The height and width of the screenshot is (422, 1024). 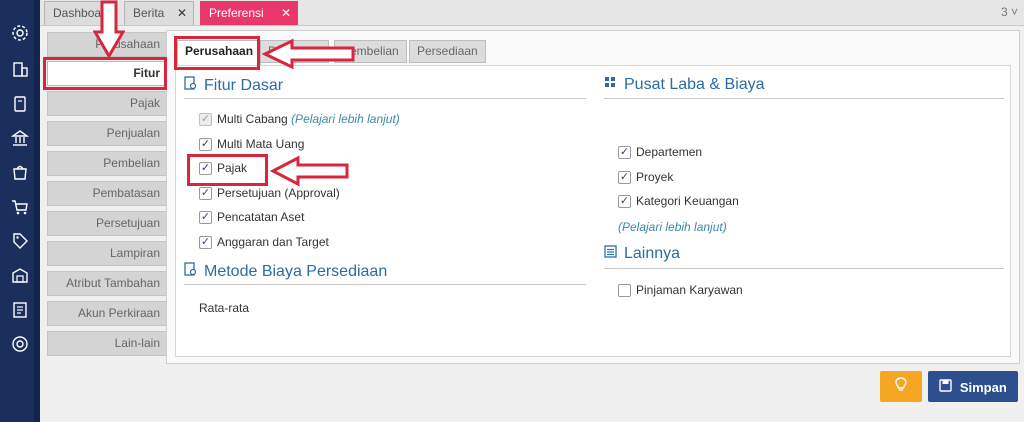 I want to click on bank-icon, so click(x=20, y=138).